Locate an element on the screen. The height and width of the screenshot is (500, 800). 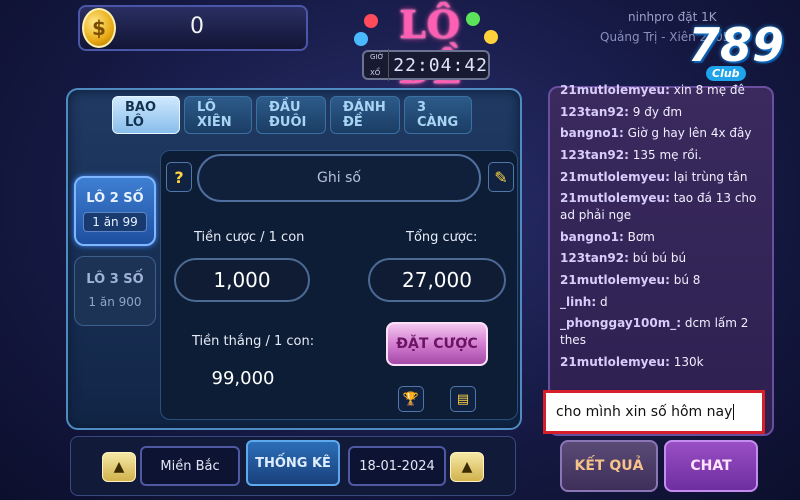
chat-message: 21mutlolemyeu: tao đá 13 cho ad phải nge is located at coordinates (658, 206).